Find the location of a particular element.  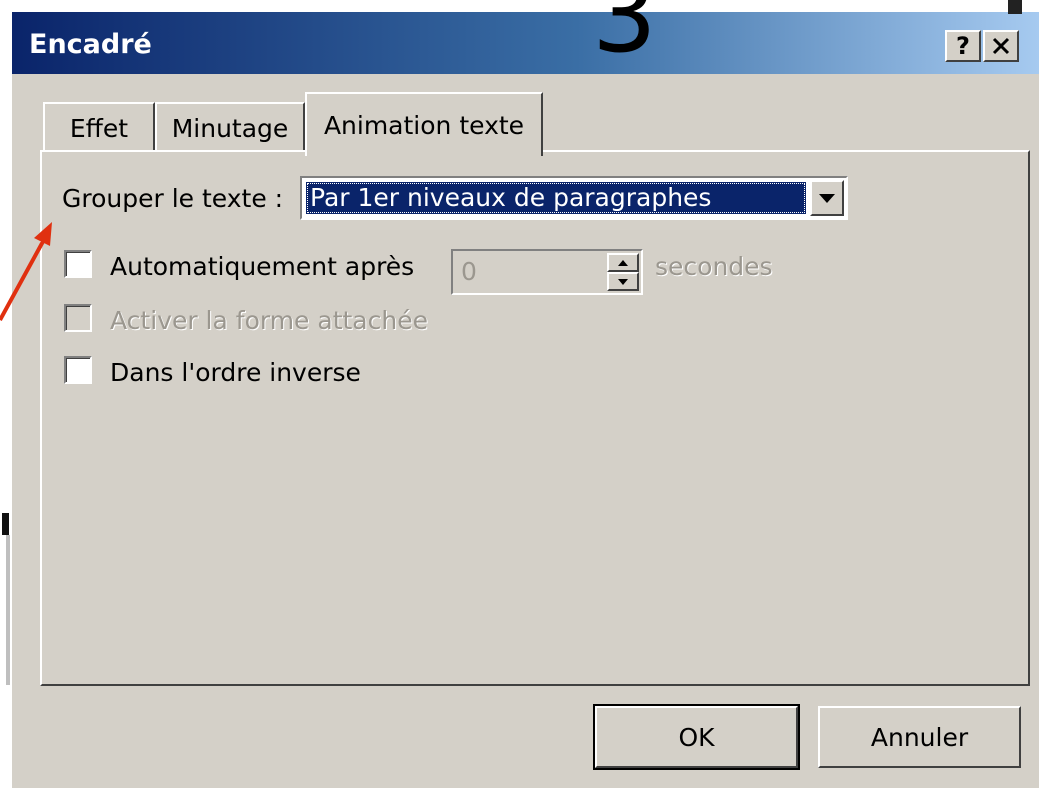

group-text-select: Par 1er niveaux de paragraphes is located at coordinates (574, 198).